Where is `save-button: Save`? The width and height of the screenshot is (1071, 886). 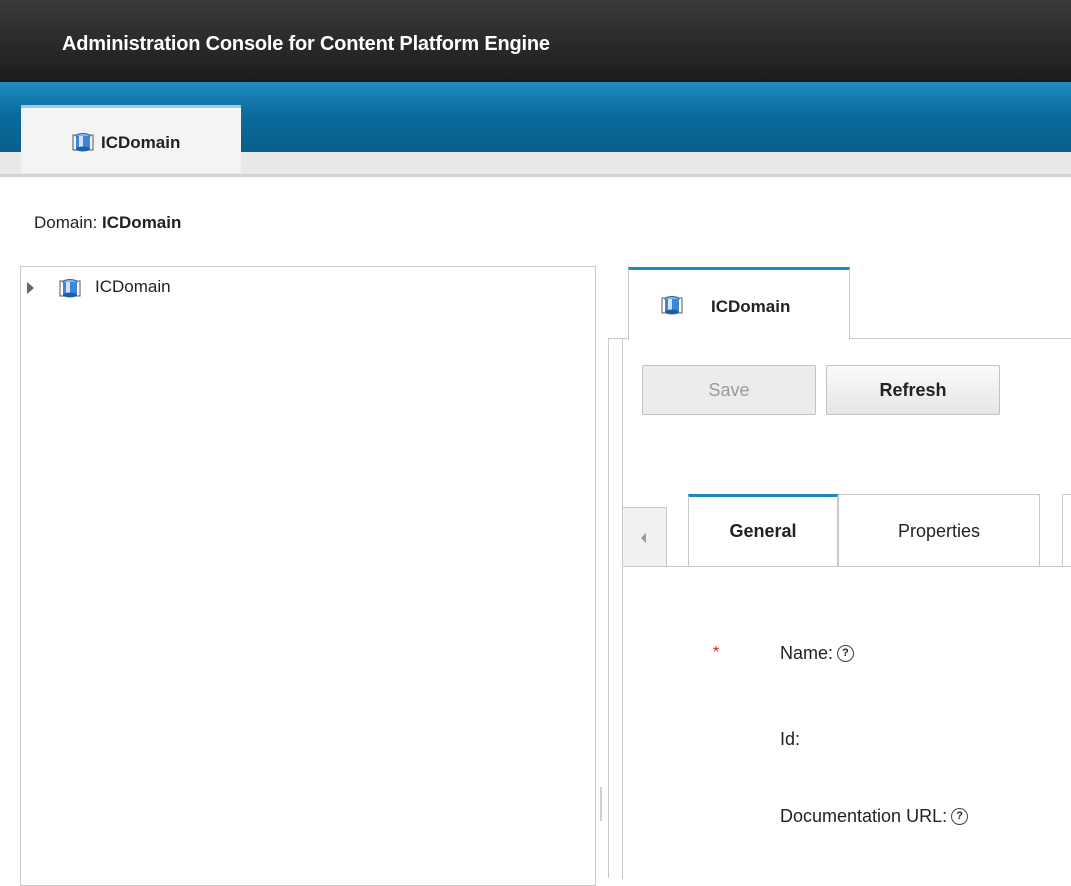 save-button: Save is located at coordinates (729, 390).